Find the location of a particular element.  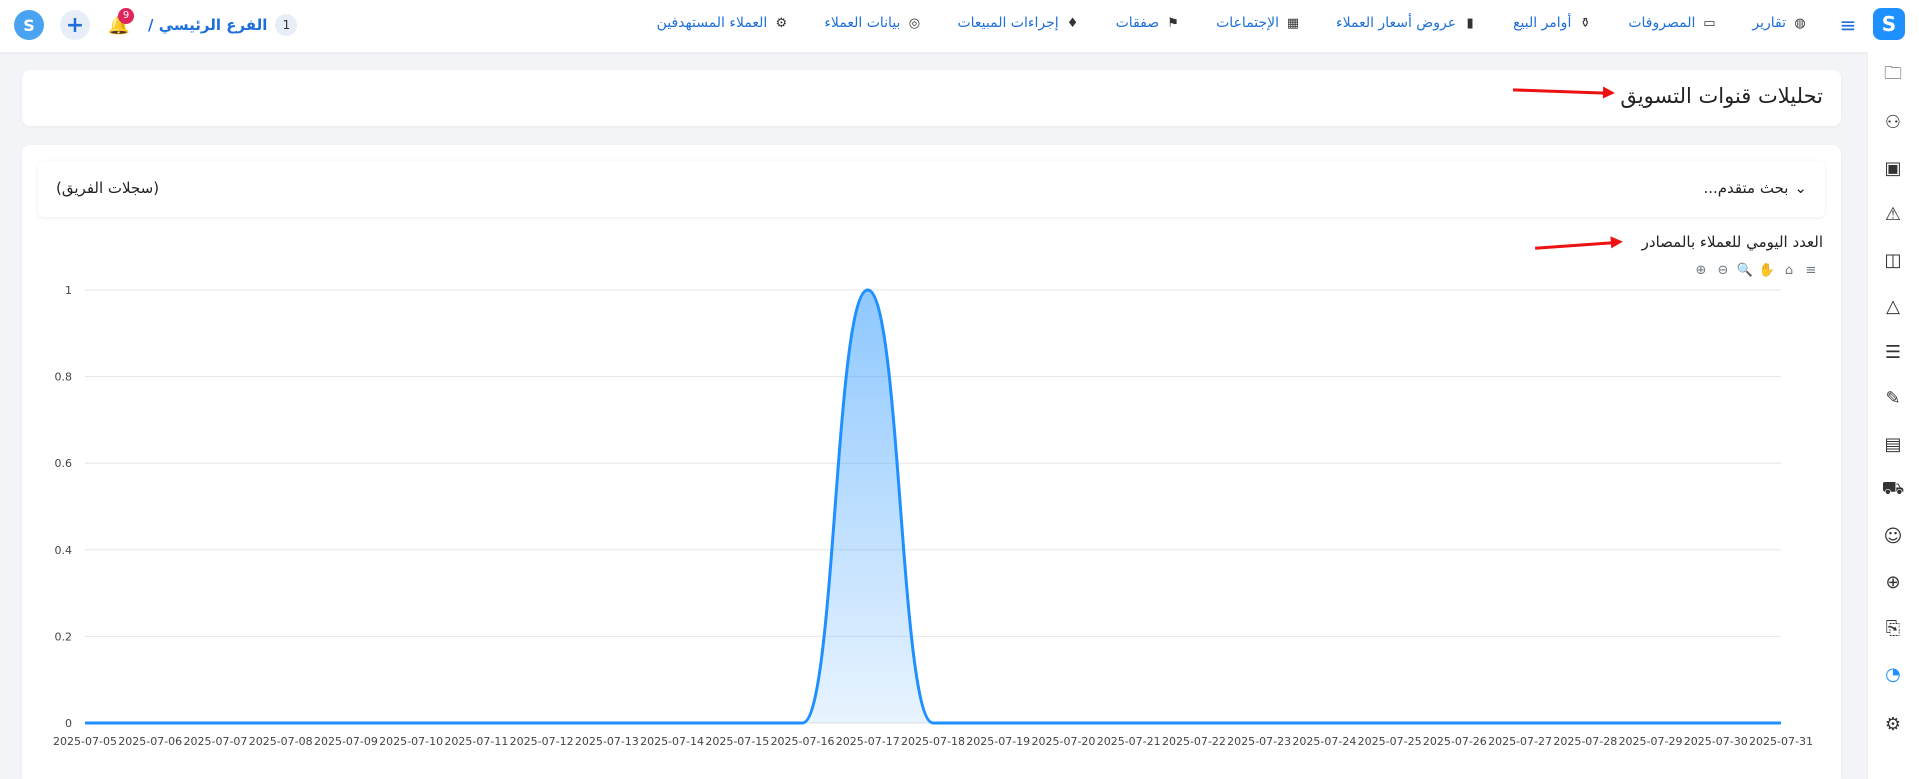

sidebar-item-mountain-icon: △ is located at coordinates (1893, 306).